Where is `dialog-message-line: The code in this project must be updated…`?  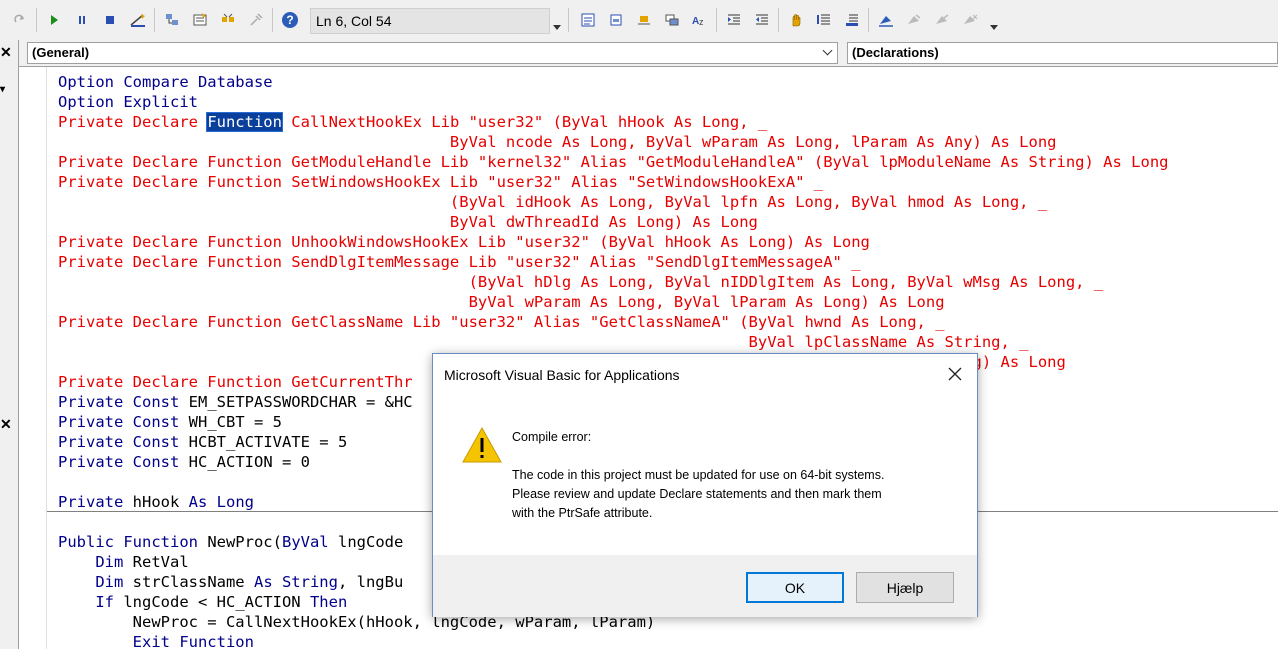 dialog-message-line: The code in this project must be updated… is located at coordinates (698, 475).